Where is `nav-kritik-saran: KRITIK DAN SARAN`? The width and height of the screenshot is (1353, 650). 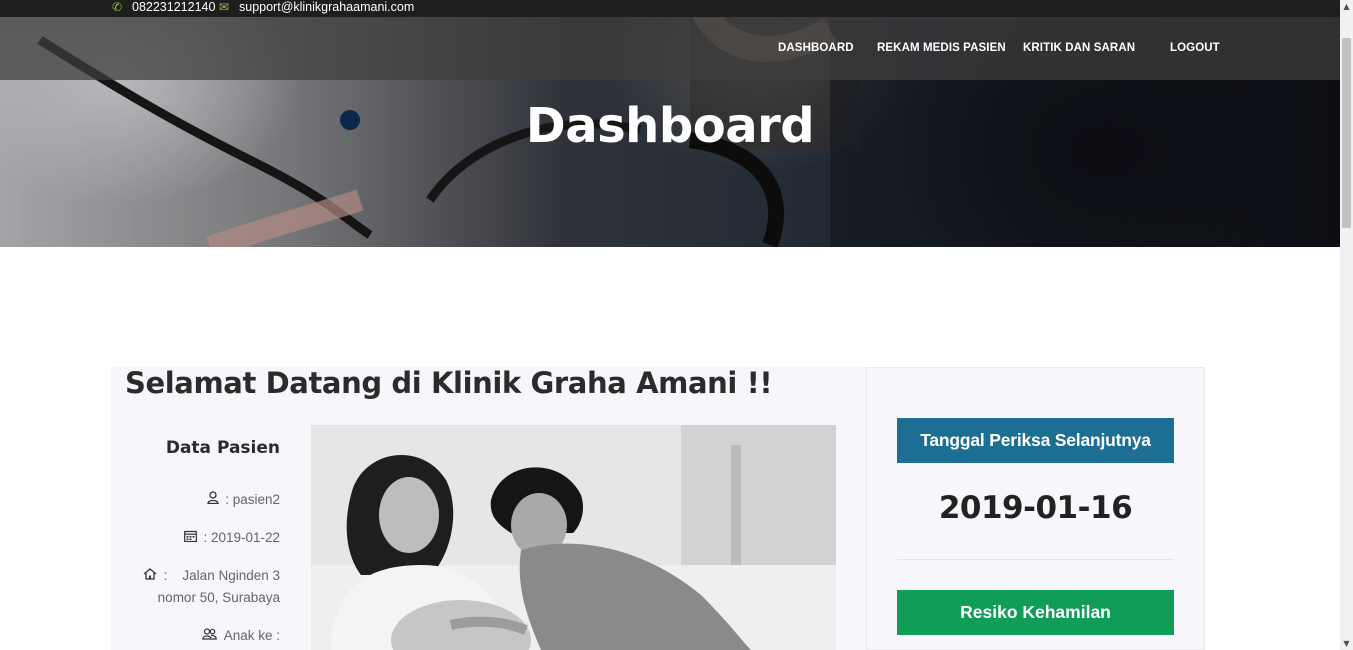
nav-kritik-saran: KRITIK DAN SARAN is located at coordinates (1079, 48).